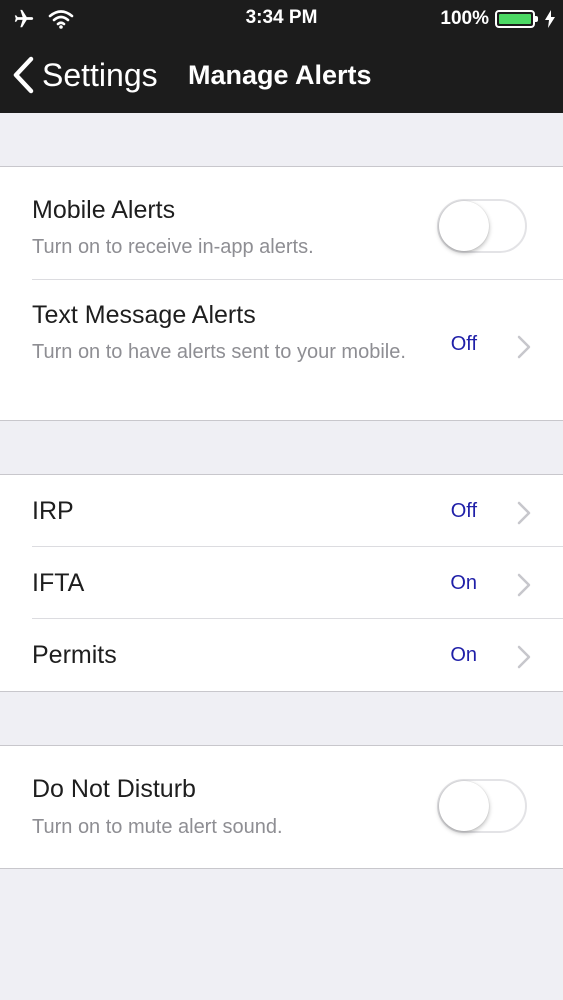 This screenshot has width=563, height=1000. What do you see at coordinates (550, 19) in the screenshot?
I see `charging-bolt-icon` at bounding box center [550, 19].